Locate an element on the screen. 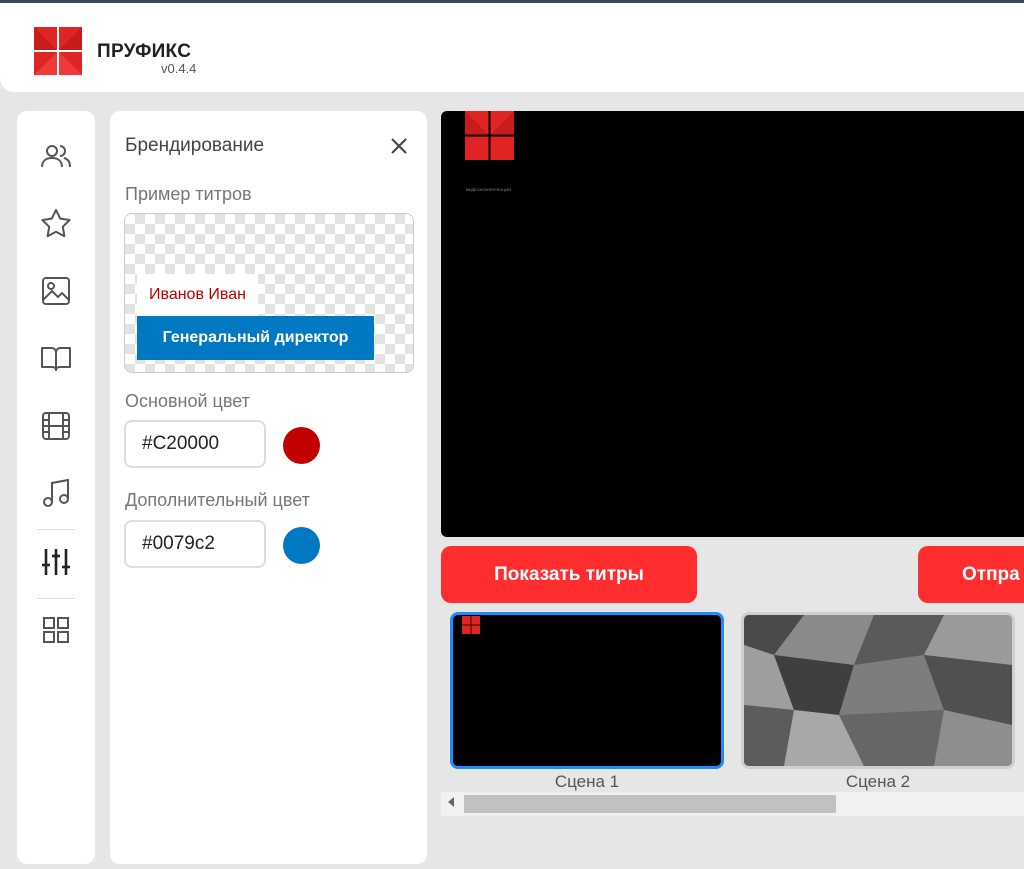 The width and height of the screenshot is (1024, 869). branding-button is located at coordinates (56, 562).